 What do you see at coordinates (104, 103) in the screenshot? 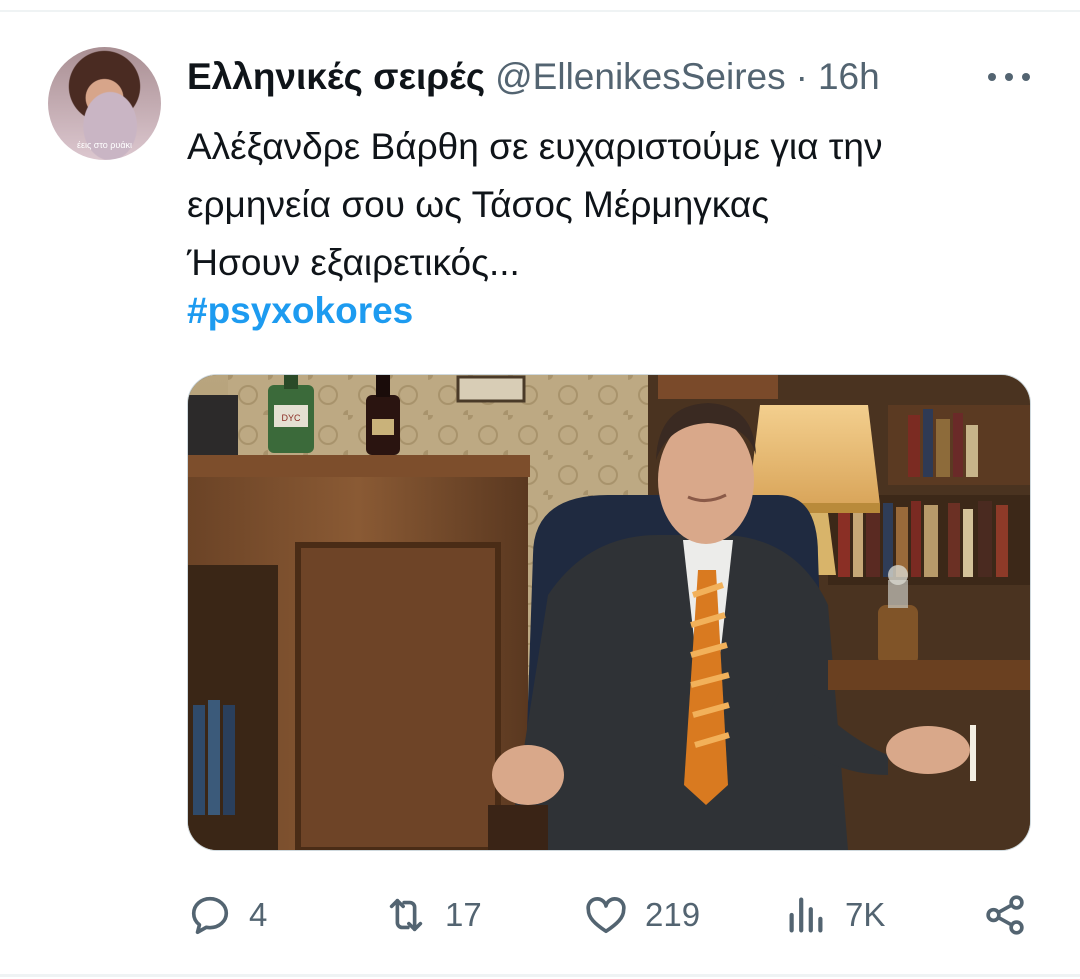
I see `avatar: έεις στο ρυάκι` at bounding box center [104, 103].